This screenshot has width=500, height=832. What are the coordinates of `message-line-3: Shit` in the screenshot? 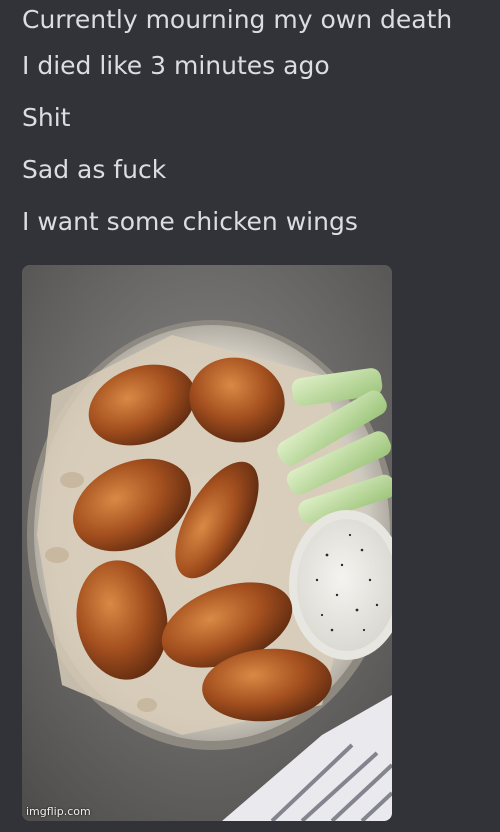 It's located at (46, 117).